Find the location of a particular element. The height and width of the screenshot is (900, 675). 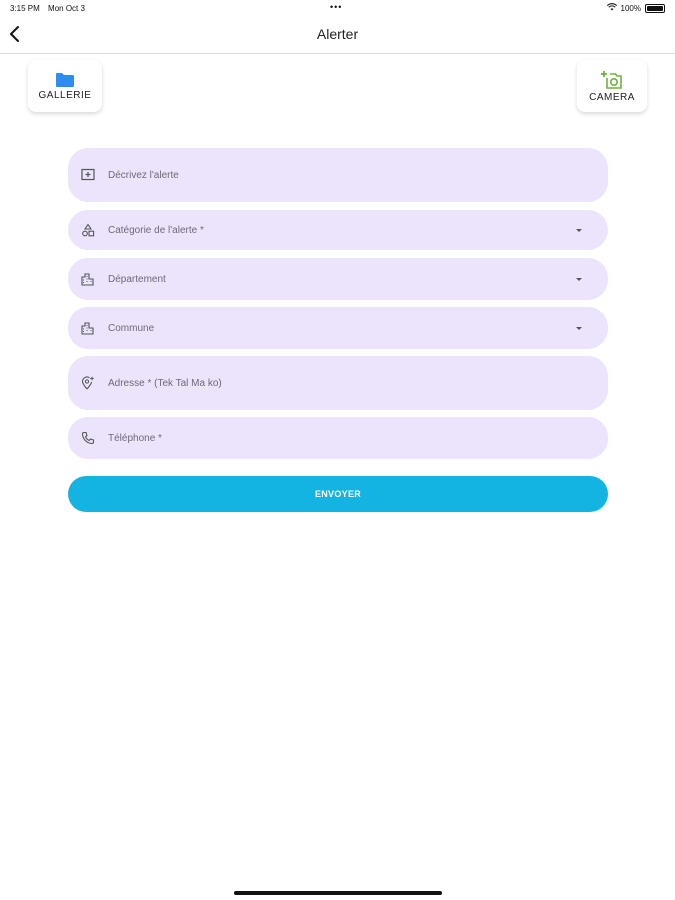

phone-placeholder: Téléphone * is located at coordinates (135, 438).